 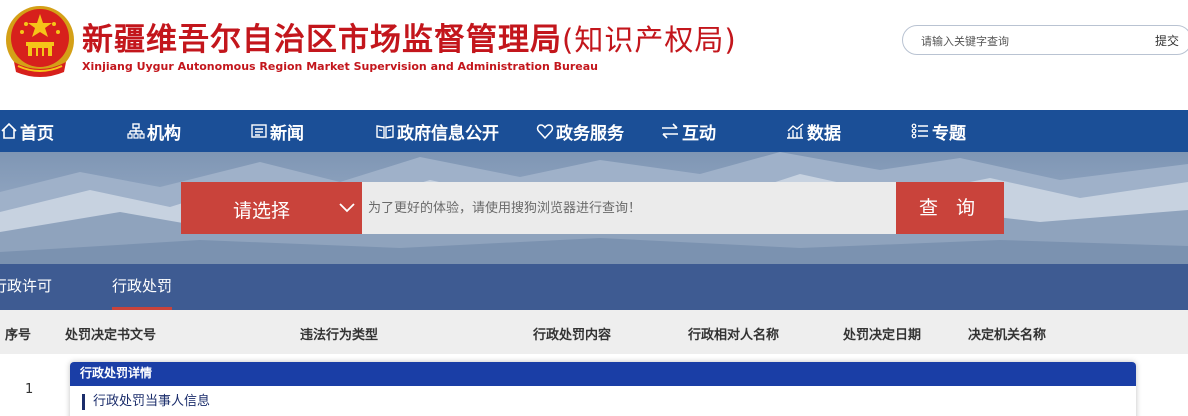 I want to click on nav-item-news: 新闻, so click(x=277, y=131).